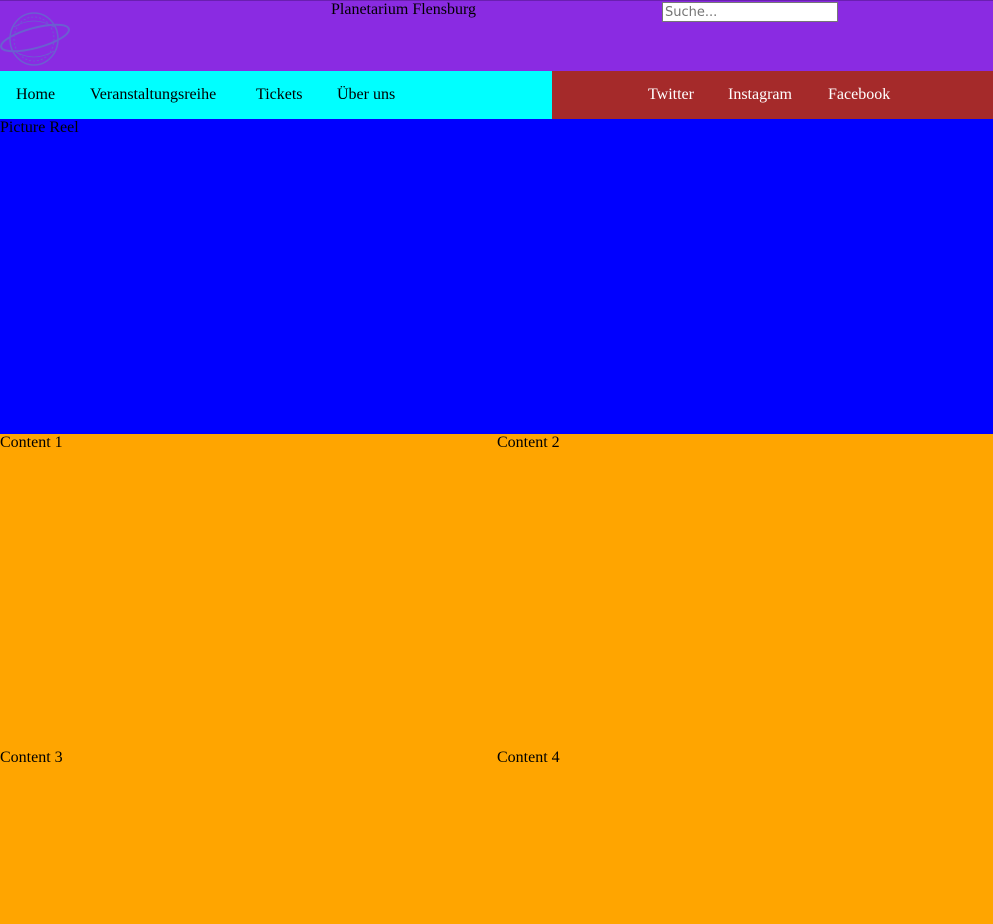 This screenshot has height=924, width=993. Describe the element at coordinates (248, 836) in the screenshot. I see `content-block-3: Content 3` at that location.